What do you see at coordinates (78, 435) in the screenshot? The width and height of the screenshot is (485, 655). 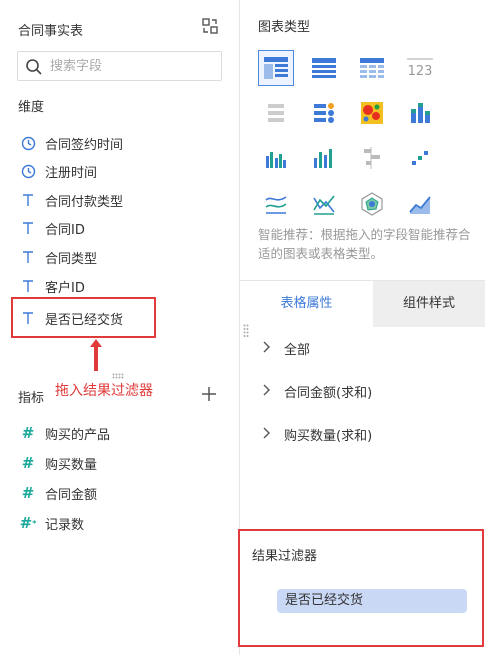 I see `field-label: 购买的产品` at bounding box center [78, 435].